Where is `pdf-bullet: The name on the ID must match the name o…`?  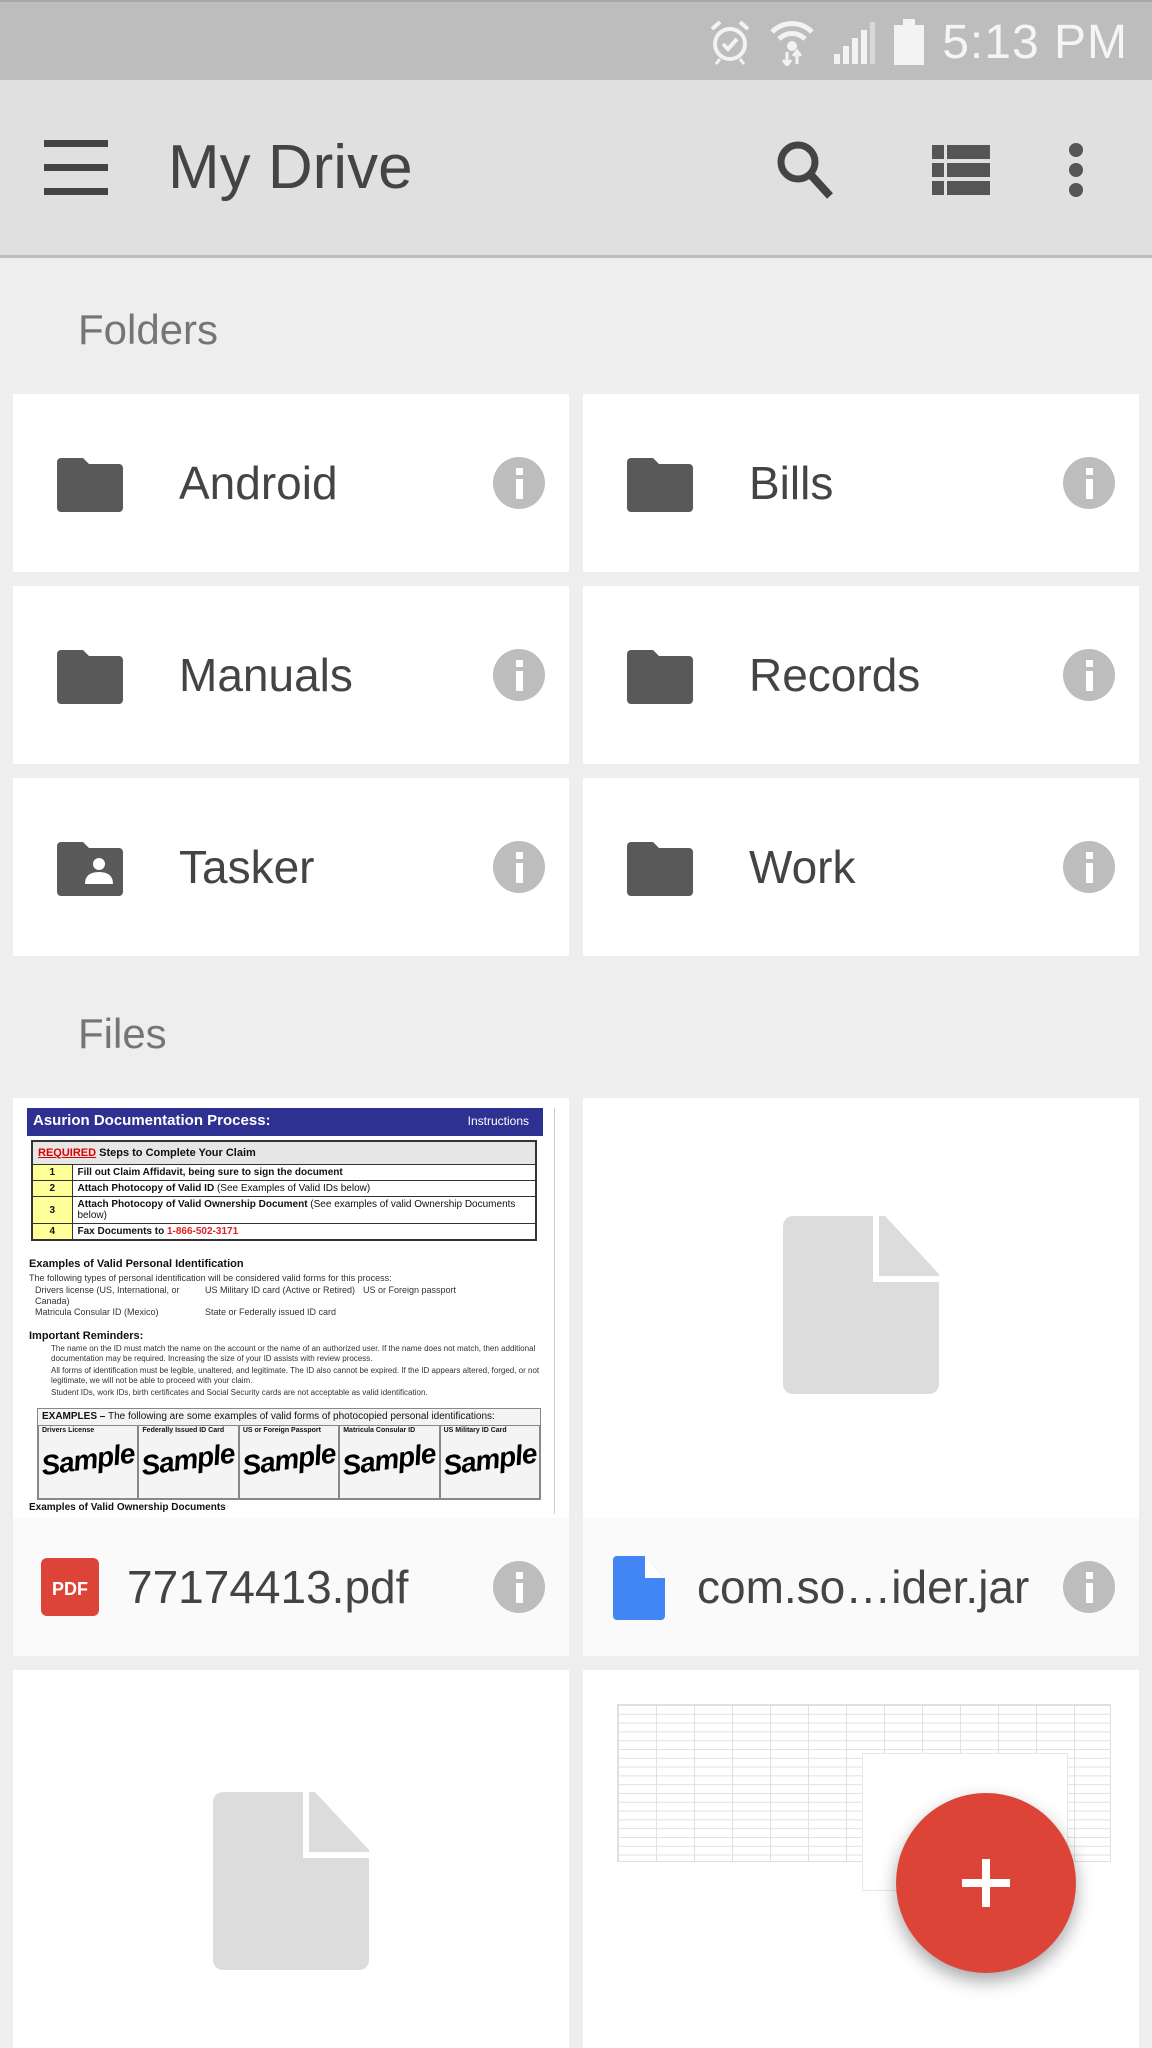 pdf-bullet: The name on the ID must match the name o… is located at coordinates (293, 1353).